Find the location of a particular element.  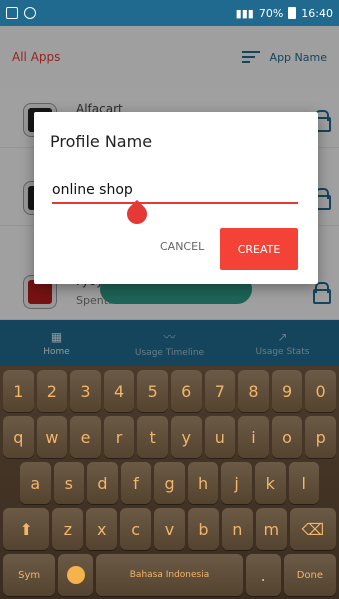

create-button: CREATE is located at coordinates (259, 249).